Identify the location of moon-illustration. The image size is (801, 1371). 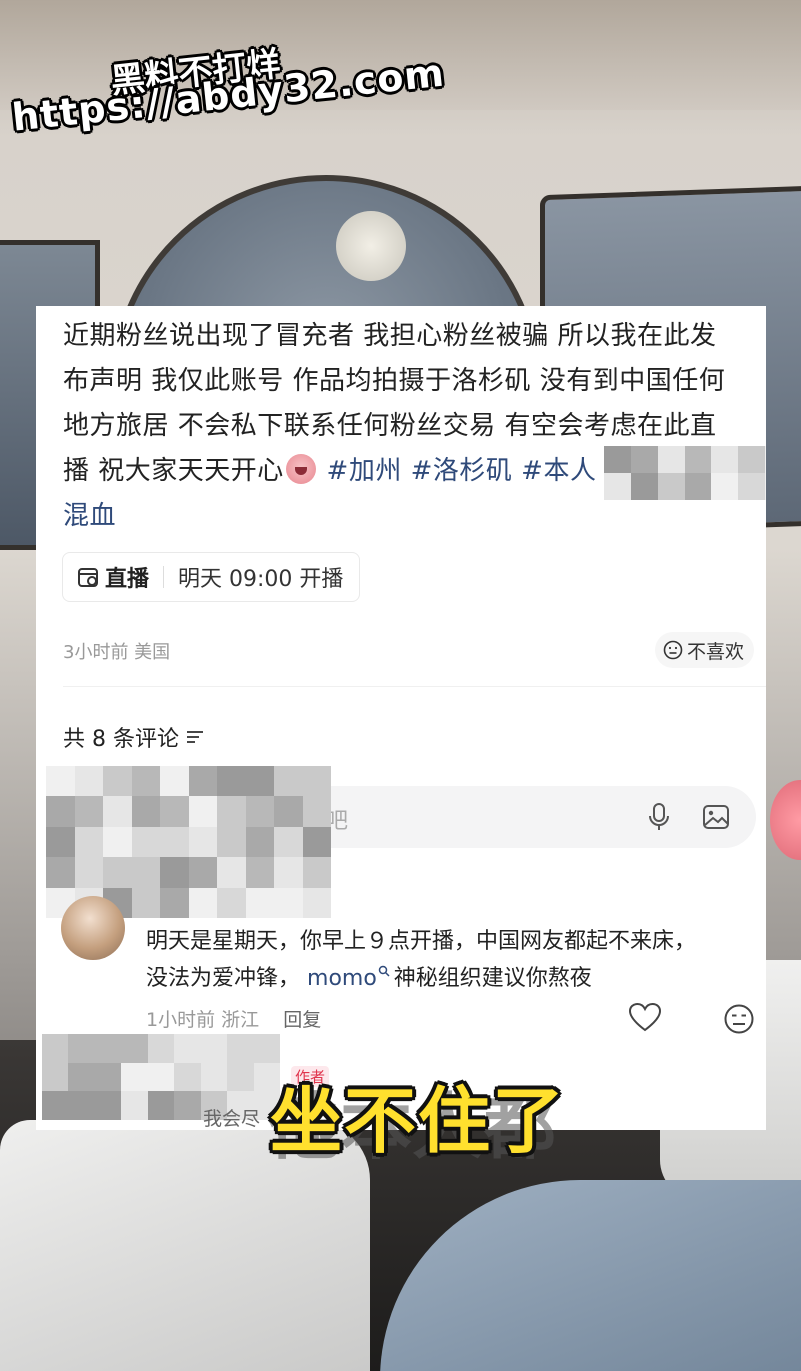
(371, 246).